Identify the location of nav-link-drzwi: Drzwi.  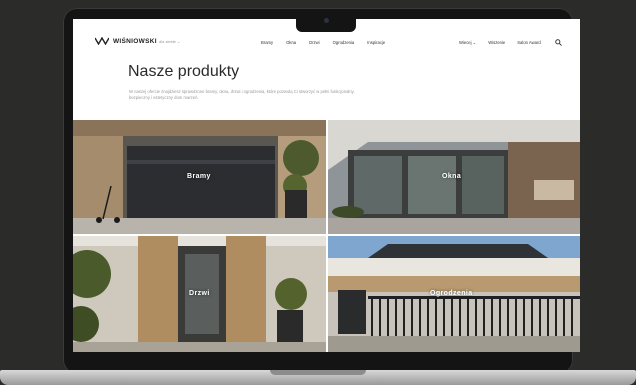
(314, 42).